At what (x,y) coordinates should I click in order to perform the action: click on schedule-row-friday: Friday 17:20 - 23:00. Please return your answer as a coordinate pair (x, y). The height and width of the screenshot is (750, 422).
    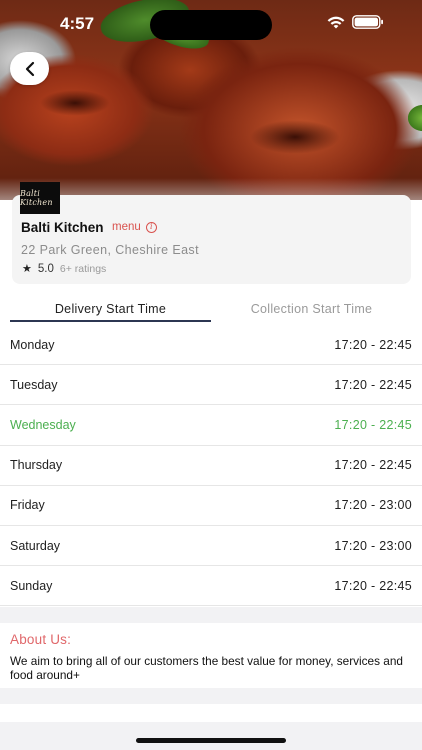
    Looking at the image, I should click on (211, 506).